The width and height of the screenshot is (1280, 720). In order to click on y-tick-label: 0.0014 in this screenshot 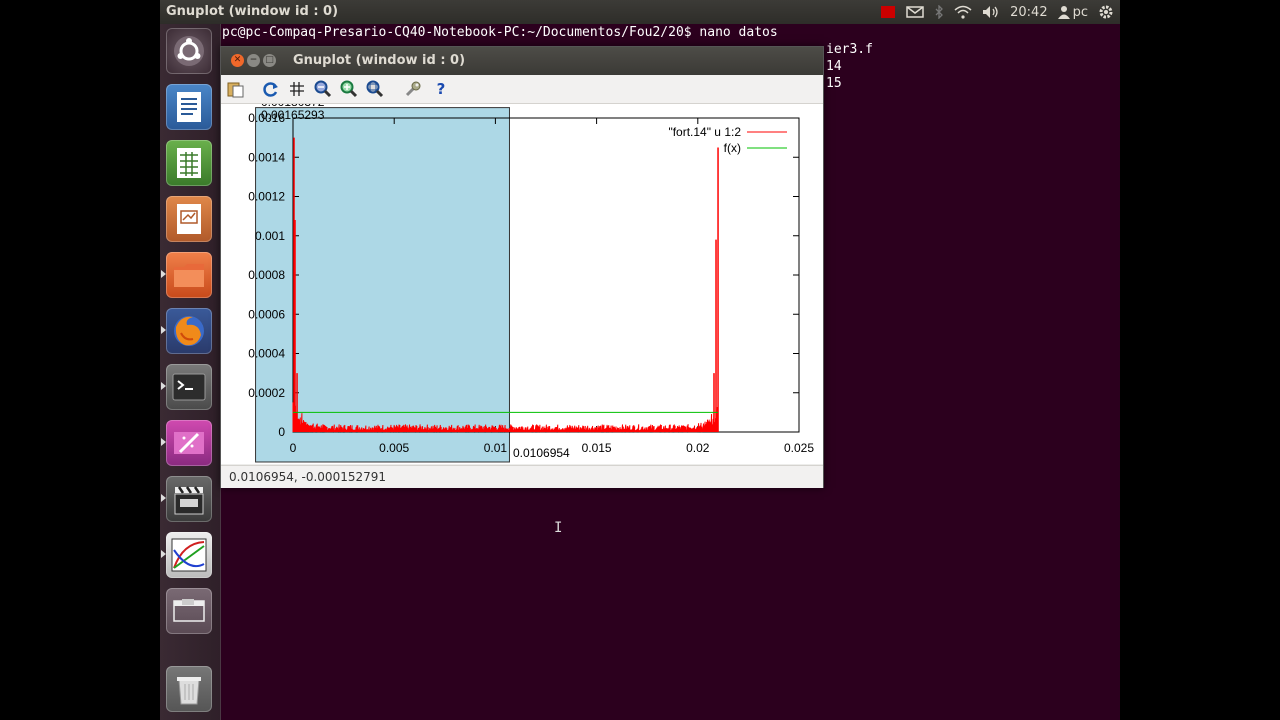, I will do `click(266, 157)`.